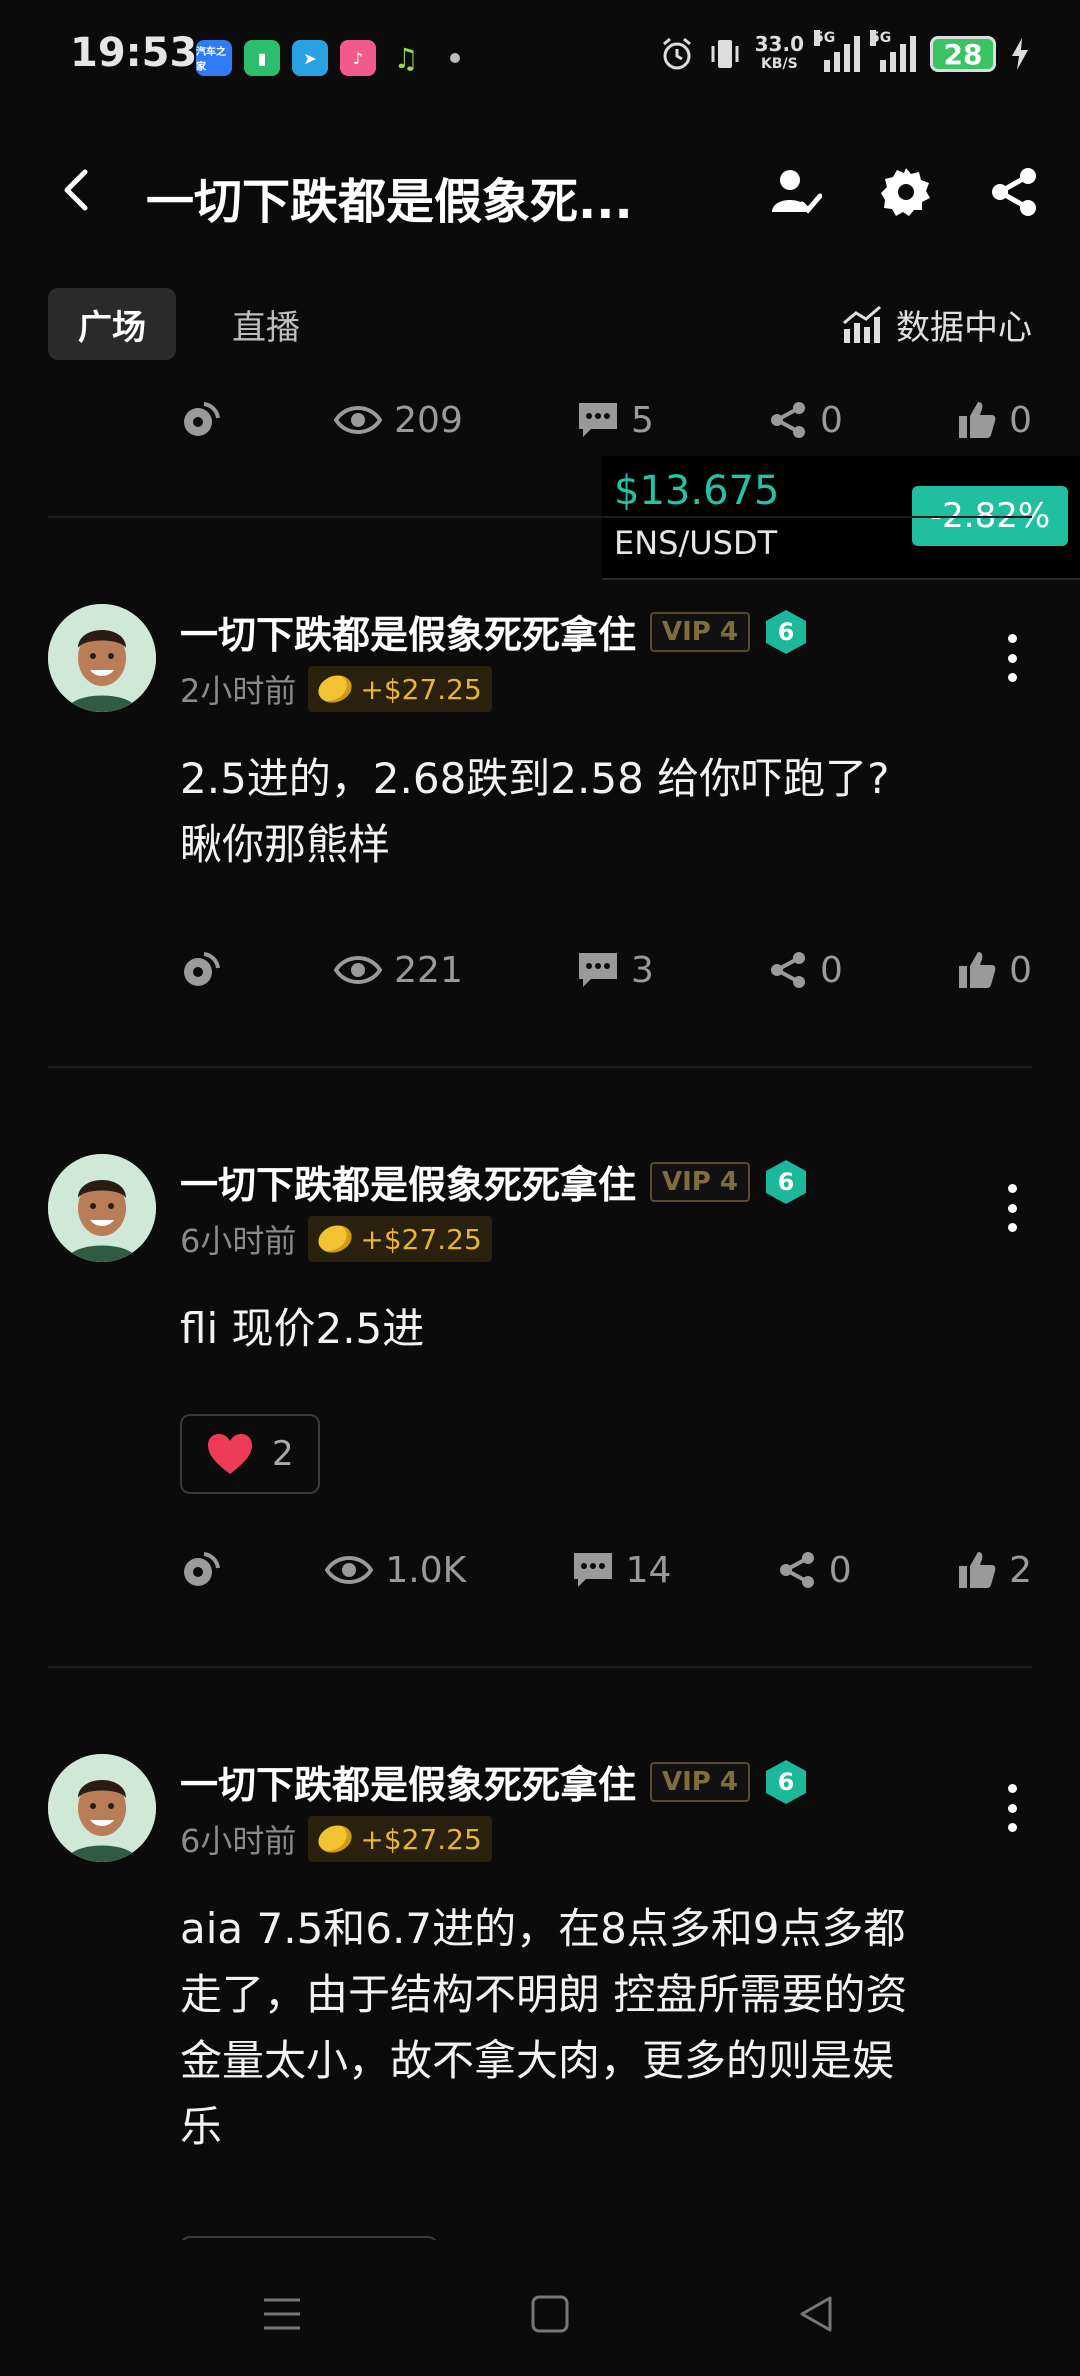  I want to click on settings-button, so click(906, 192).